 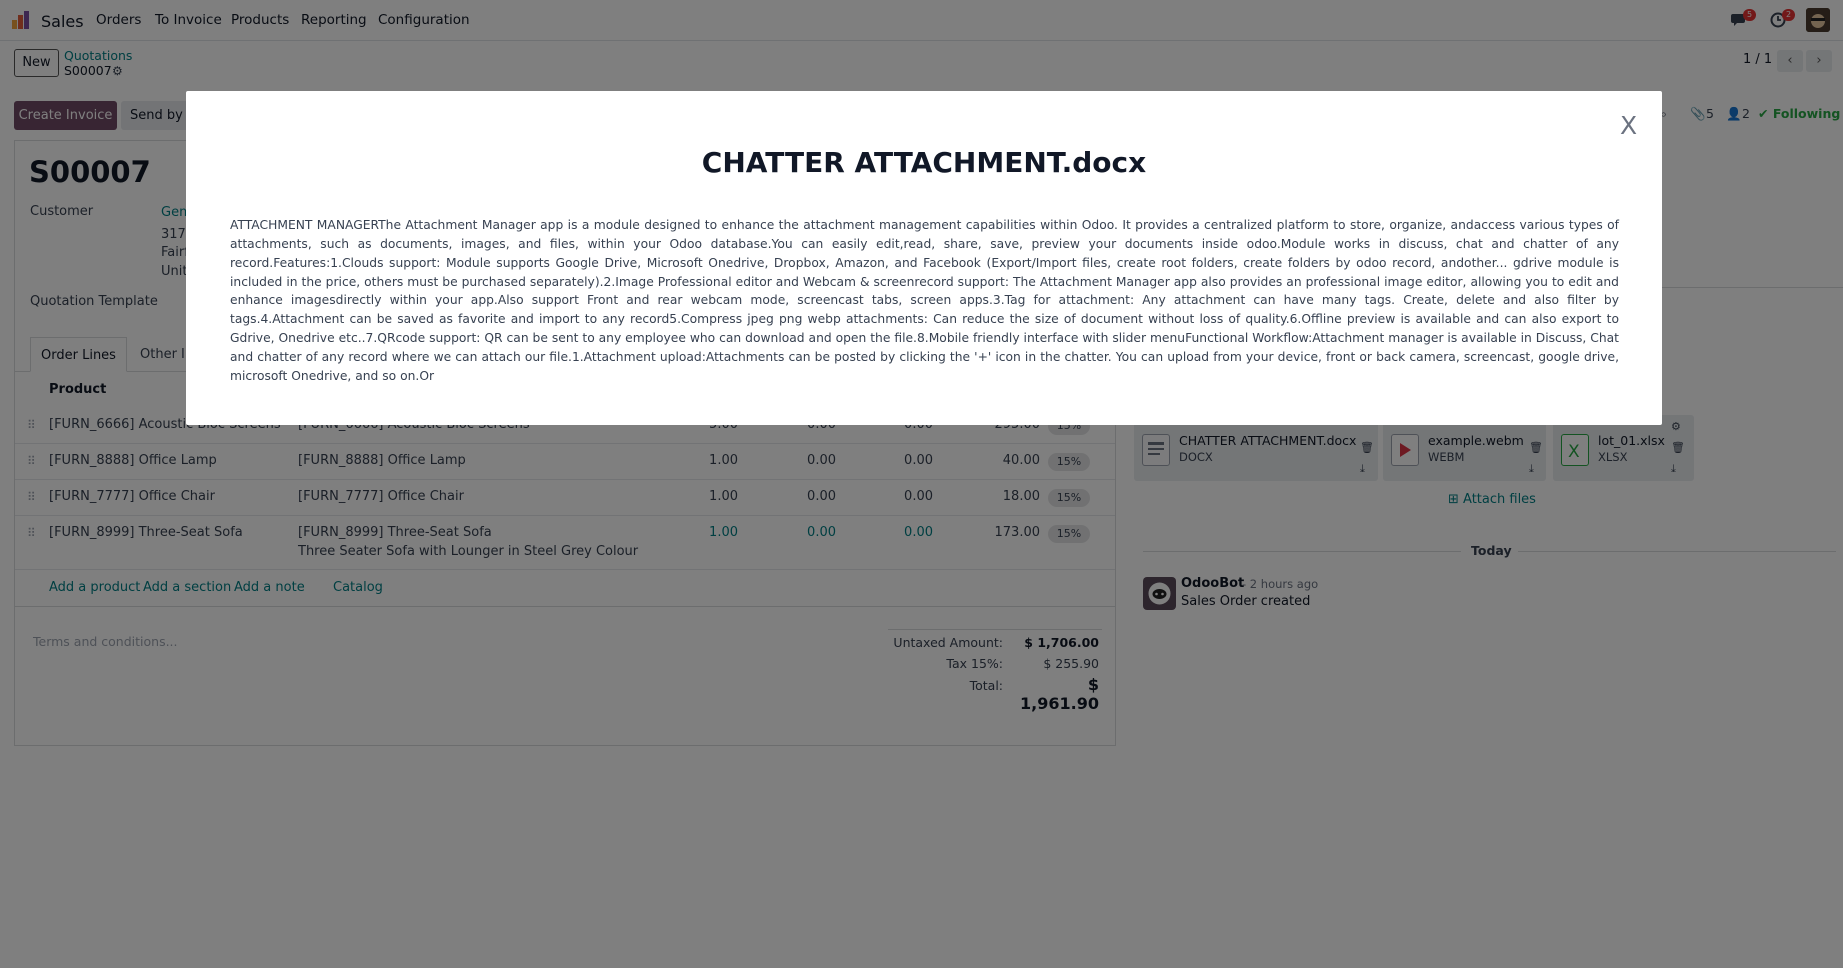 What do you see at coordinates (1628, 125) in the screenshot?
I see `close-button: X` at bounding box center [1628, 125].